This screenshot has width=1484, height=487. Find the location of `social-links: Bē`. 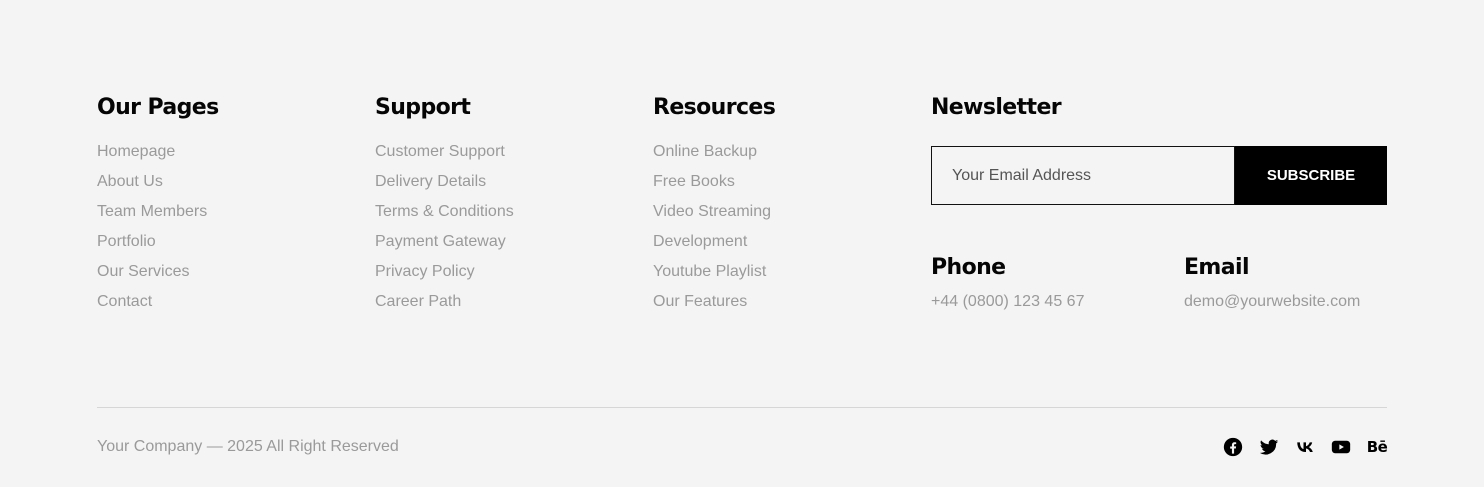

social-links: Bē is located at coordinates (1305, 447).